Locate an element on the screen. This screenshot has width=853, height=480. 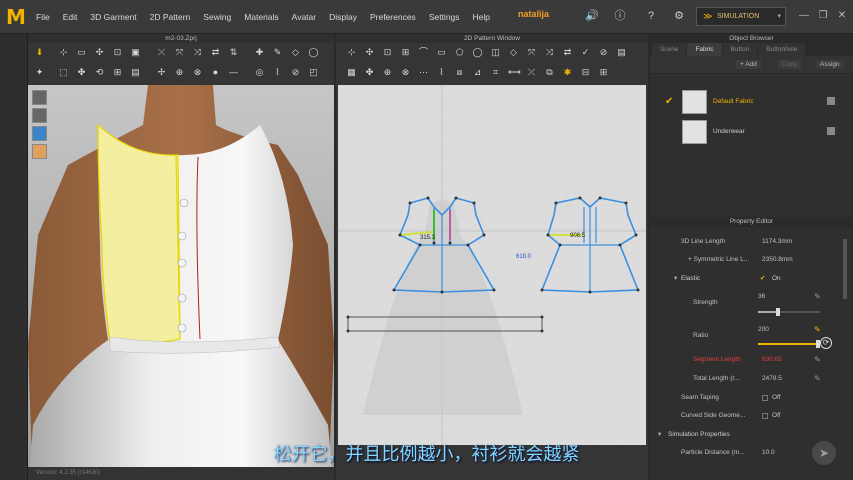
zipper-icon: ⊗ is located at coordinates (197, 72).